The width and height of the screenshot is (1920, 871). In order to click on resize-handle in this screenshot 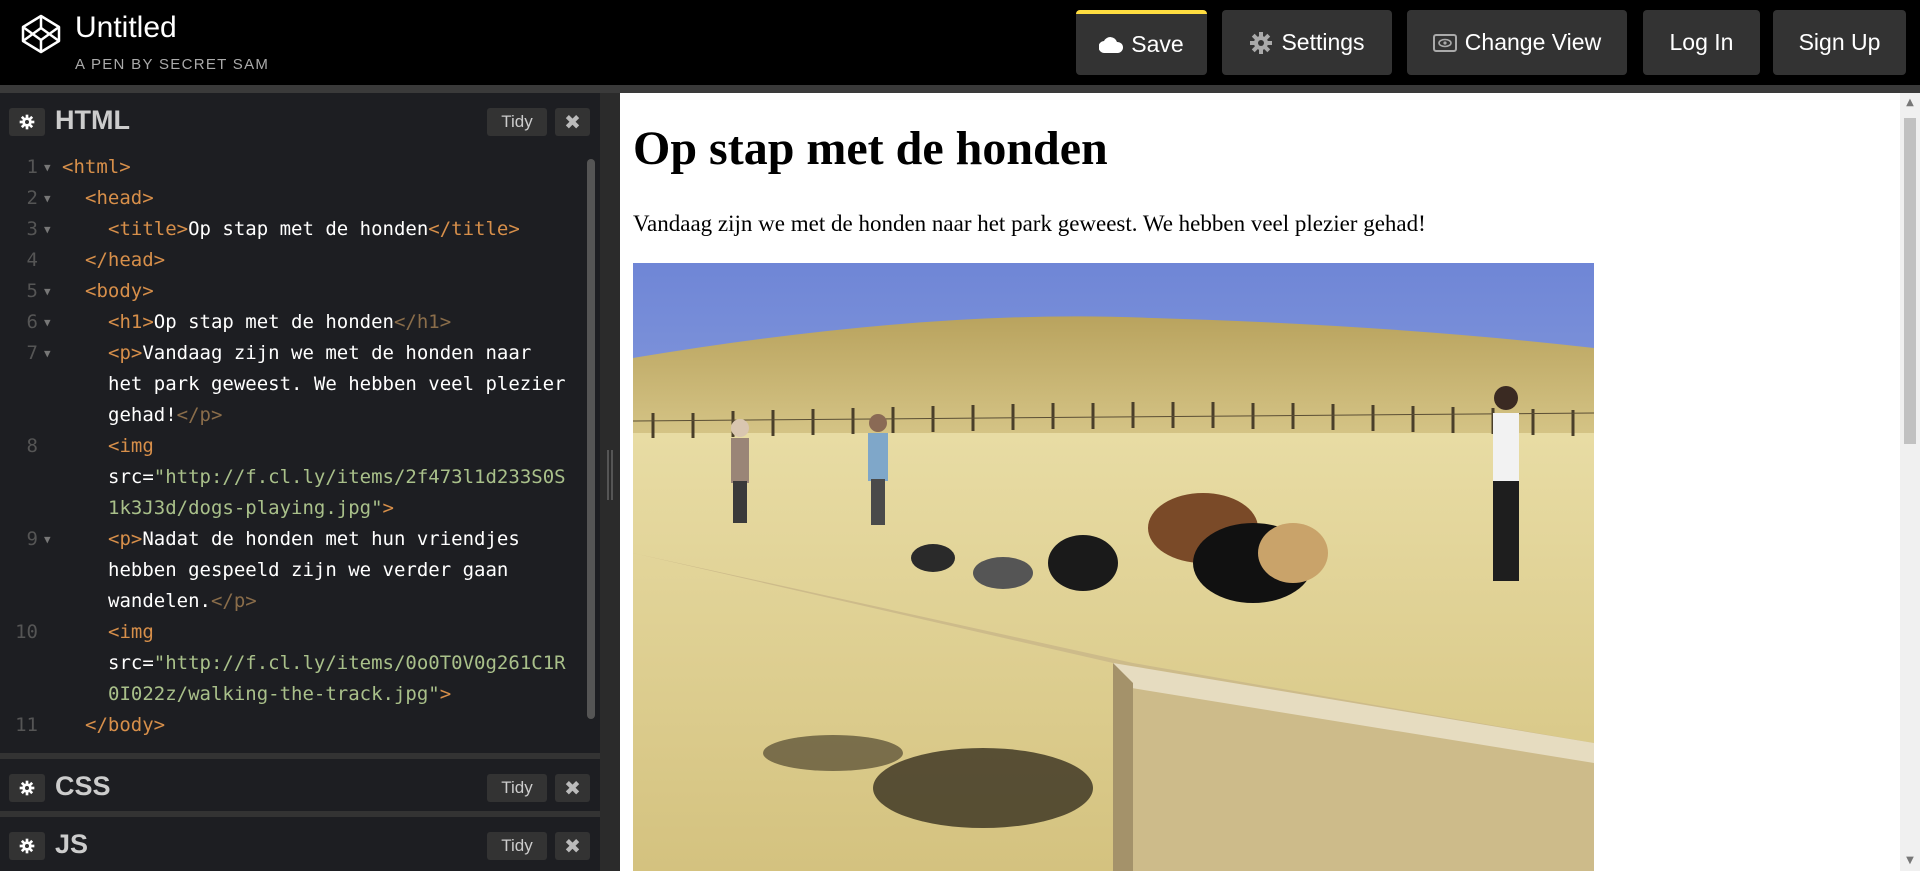, I will do `click(610, 475)`.